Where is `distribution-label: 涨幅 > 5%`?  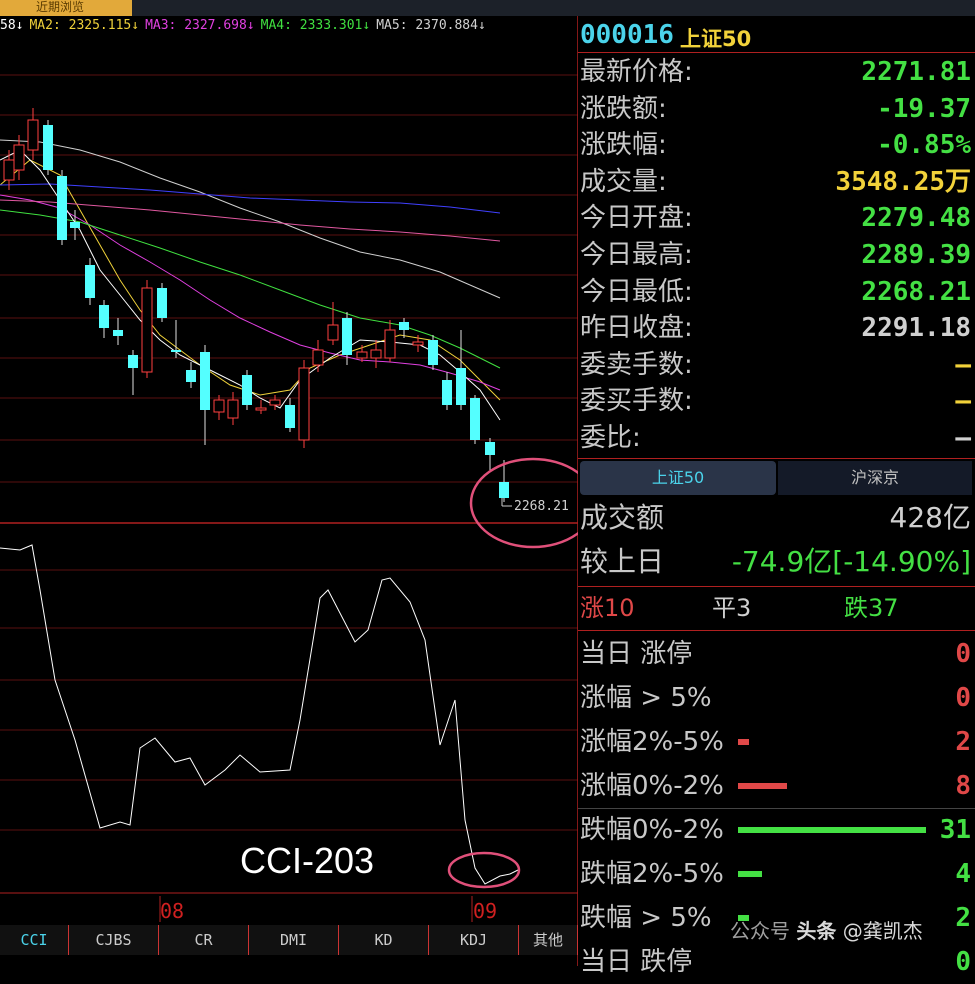
distribution-label: 涨幅 > 5% is located at coordinates (646, 698).